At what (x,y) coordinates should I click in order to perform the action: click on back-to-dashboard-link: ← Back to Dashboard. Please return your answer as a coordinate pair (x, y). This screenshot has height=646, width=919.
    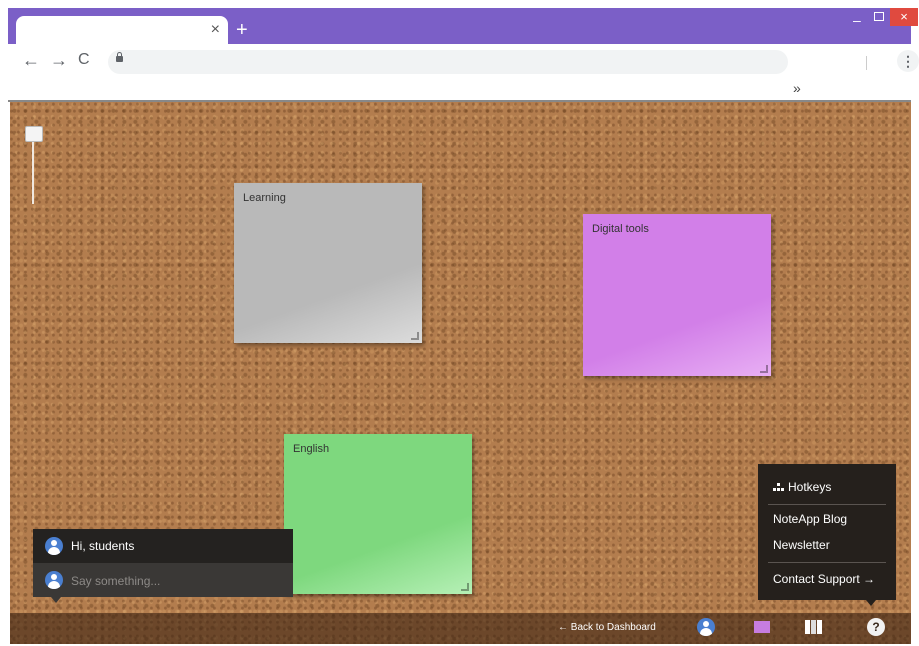
    Looking at the image, I should click on (607, 627).